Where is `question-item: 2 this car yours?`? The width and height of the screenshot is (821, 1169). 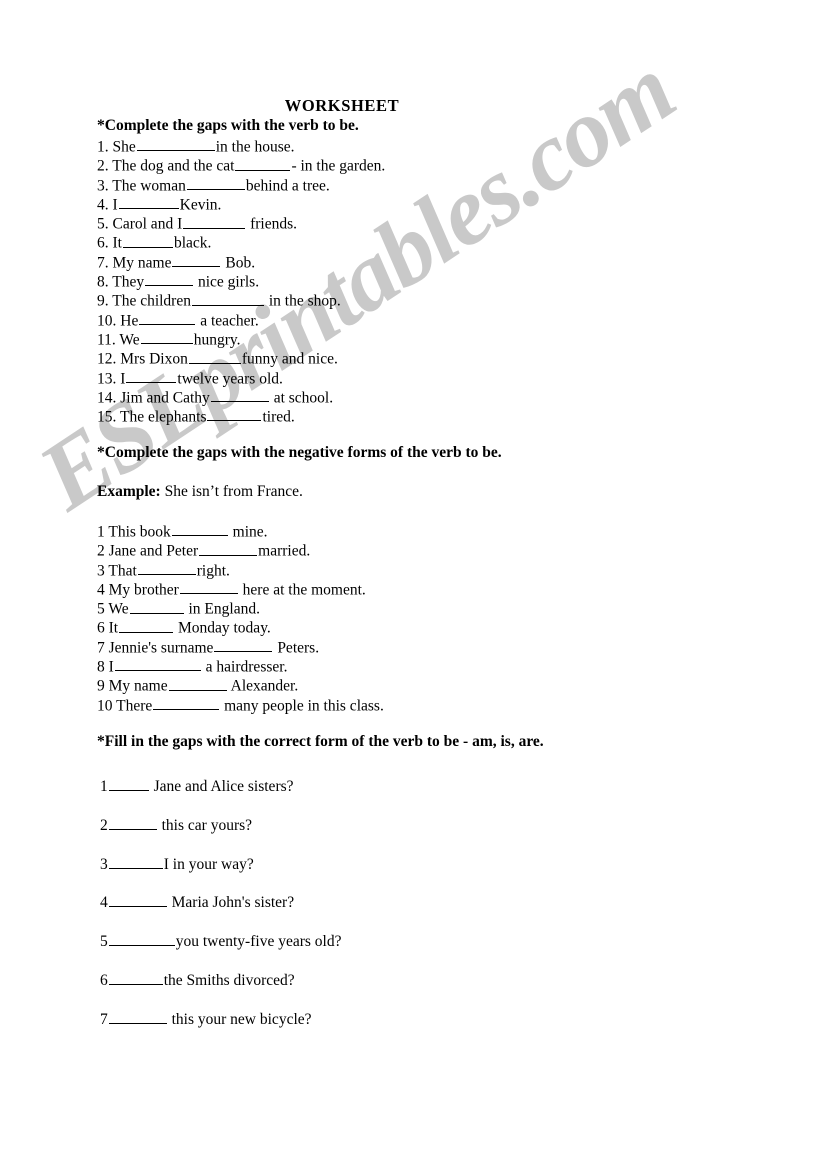 question-item: 2 this car yours? is located at coordinates (220, 826).